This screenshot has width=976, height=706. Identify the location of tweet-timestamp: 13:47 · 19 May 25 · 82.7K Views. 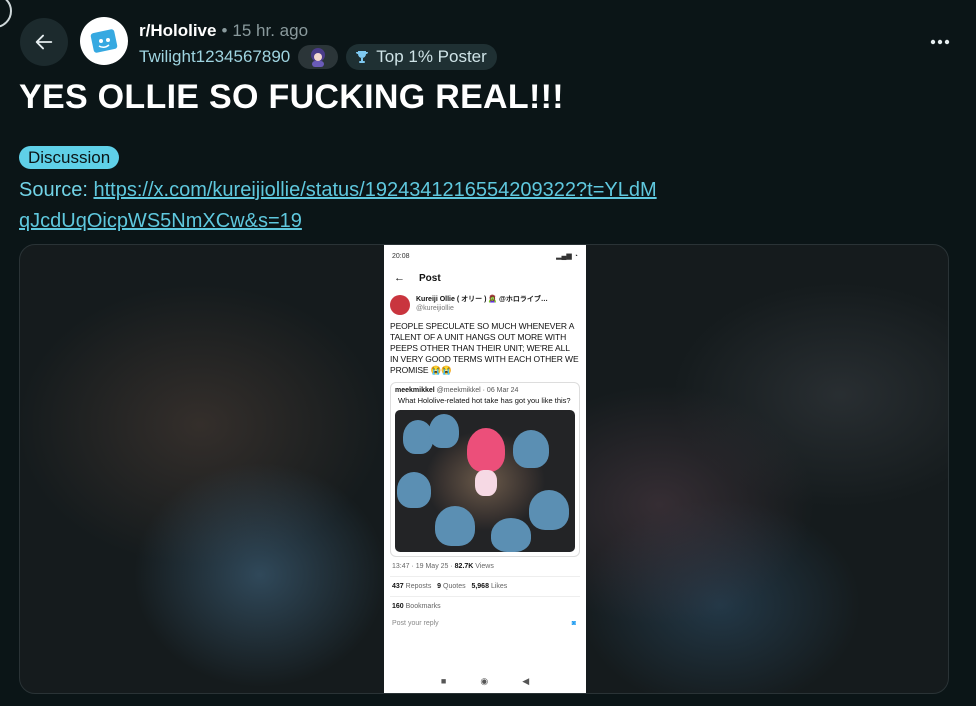
(485, 566).